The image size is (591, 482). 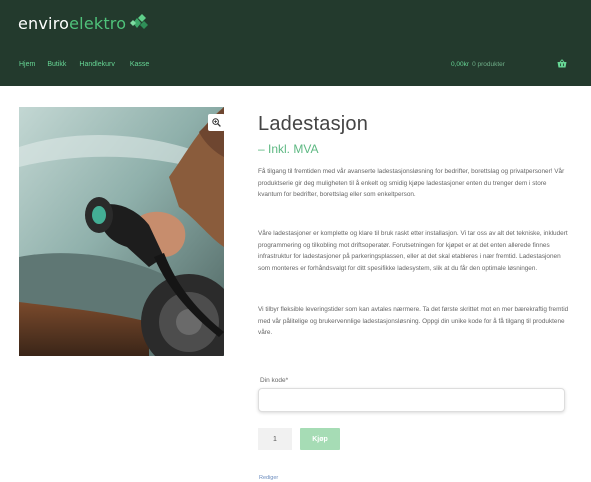 I want to click on buy-button: Kjøp, so click(x=320, y=439).